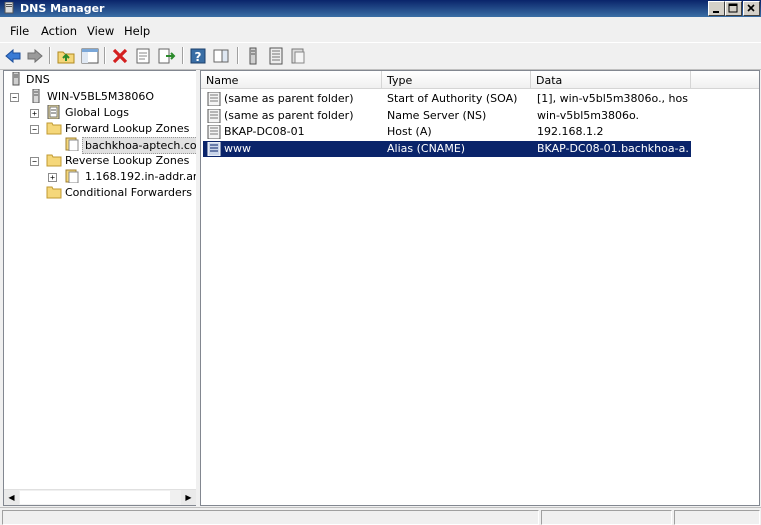 This screenshot has height=525, width=761. What do you see at coordinates (197, 288) in the screenshot?
I see `pane-splitter` at bounding box center [197, 288].